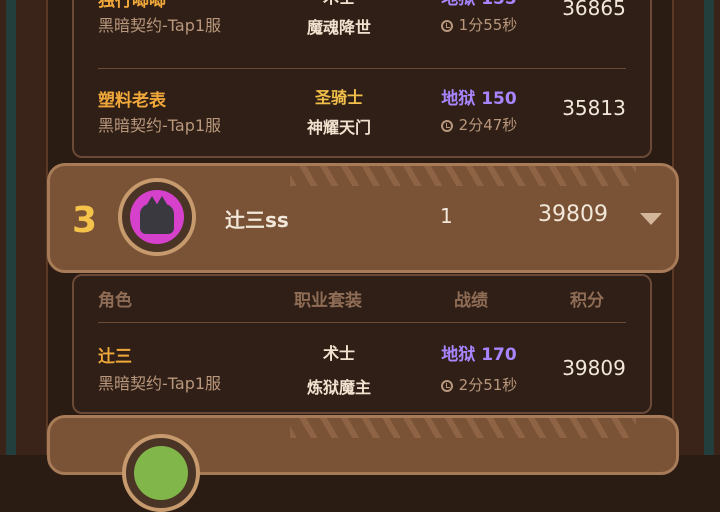 Image resolution: width=720 pixels, height=512 pixels. What do you see at coordinates (257, 220) in the screenshot?
I see `player-name: 辻三ss` at bounding box center [257, 220].